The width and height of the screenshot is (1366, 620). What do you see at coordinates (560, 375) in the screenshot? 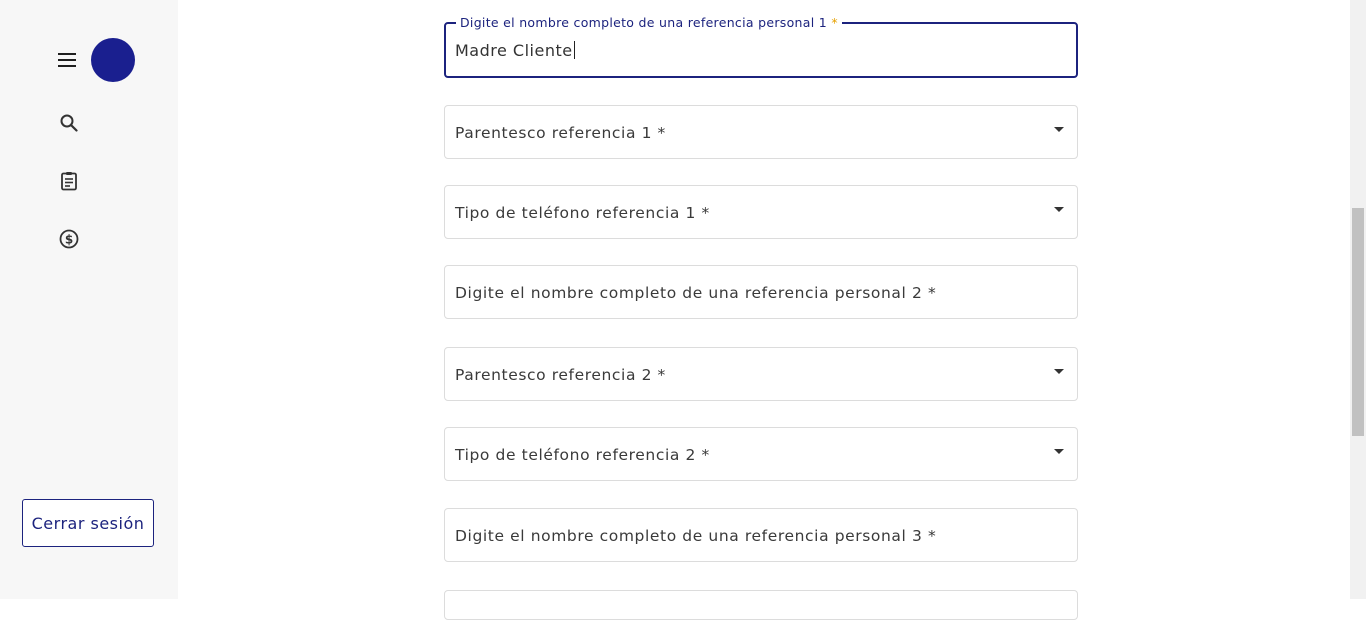
I see `reference-2-relationship-label: Parentesco referencia 2 *` at bounding box center [560, 375].